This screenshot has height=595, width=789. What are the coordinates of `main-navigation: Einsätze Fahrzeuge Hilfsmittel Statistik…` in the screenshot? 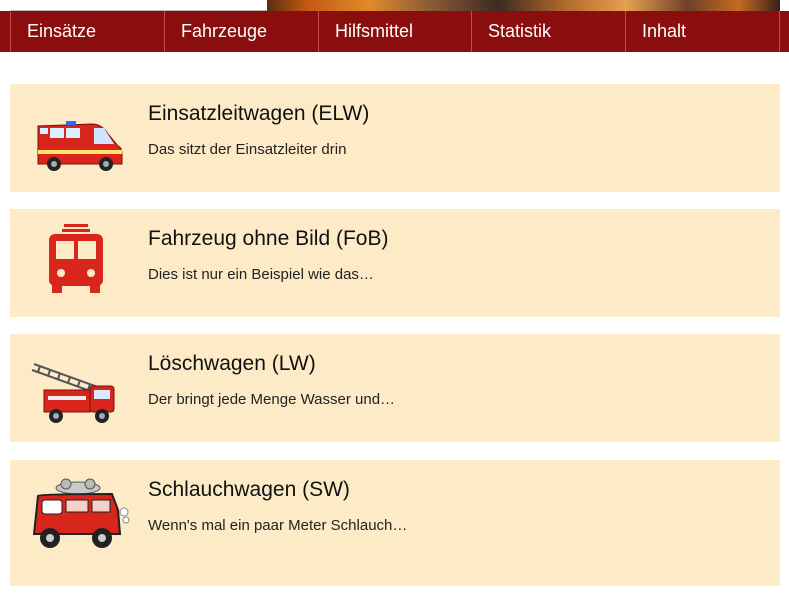 It's located at (394, 31).